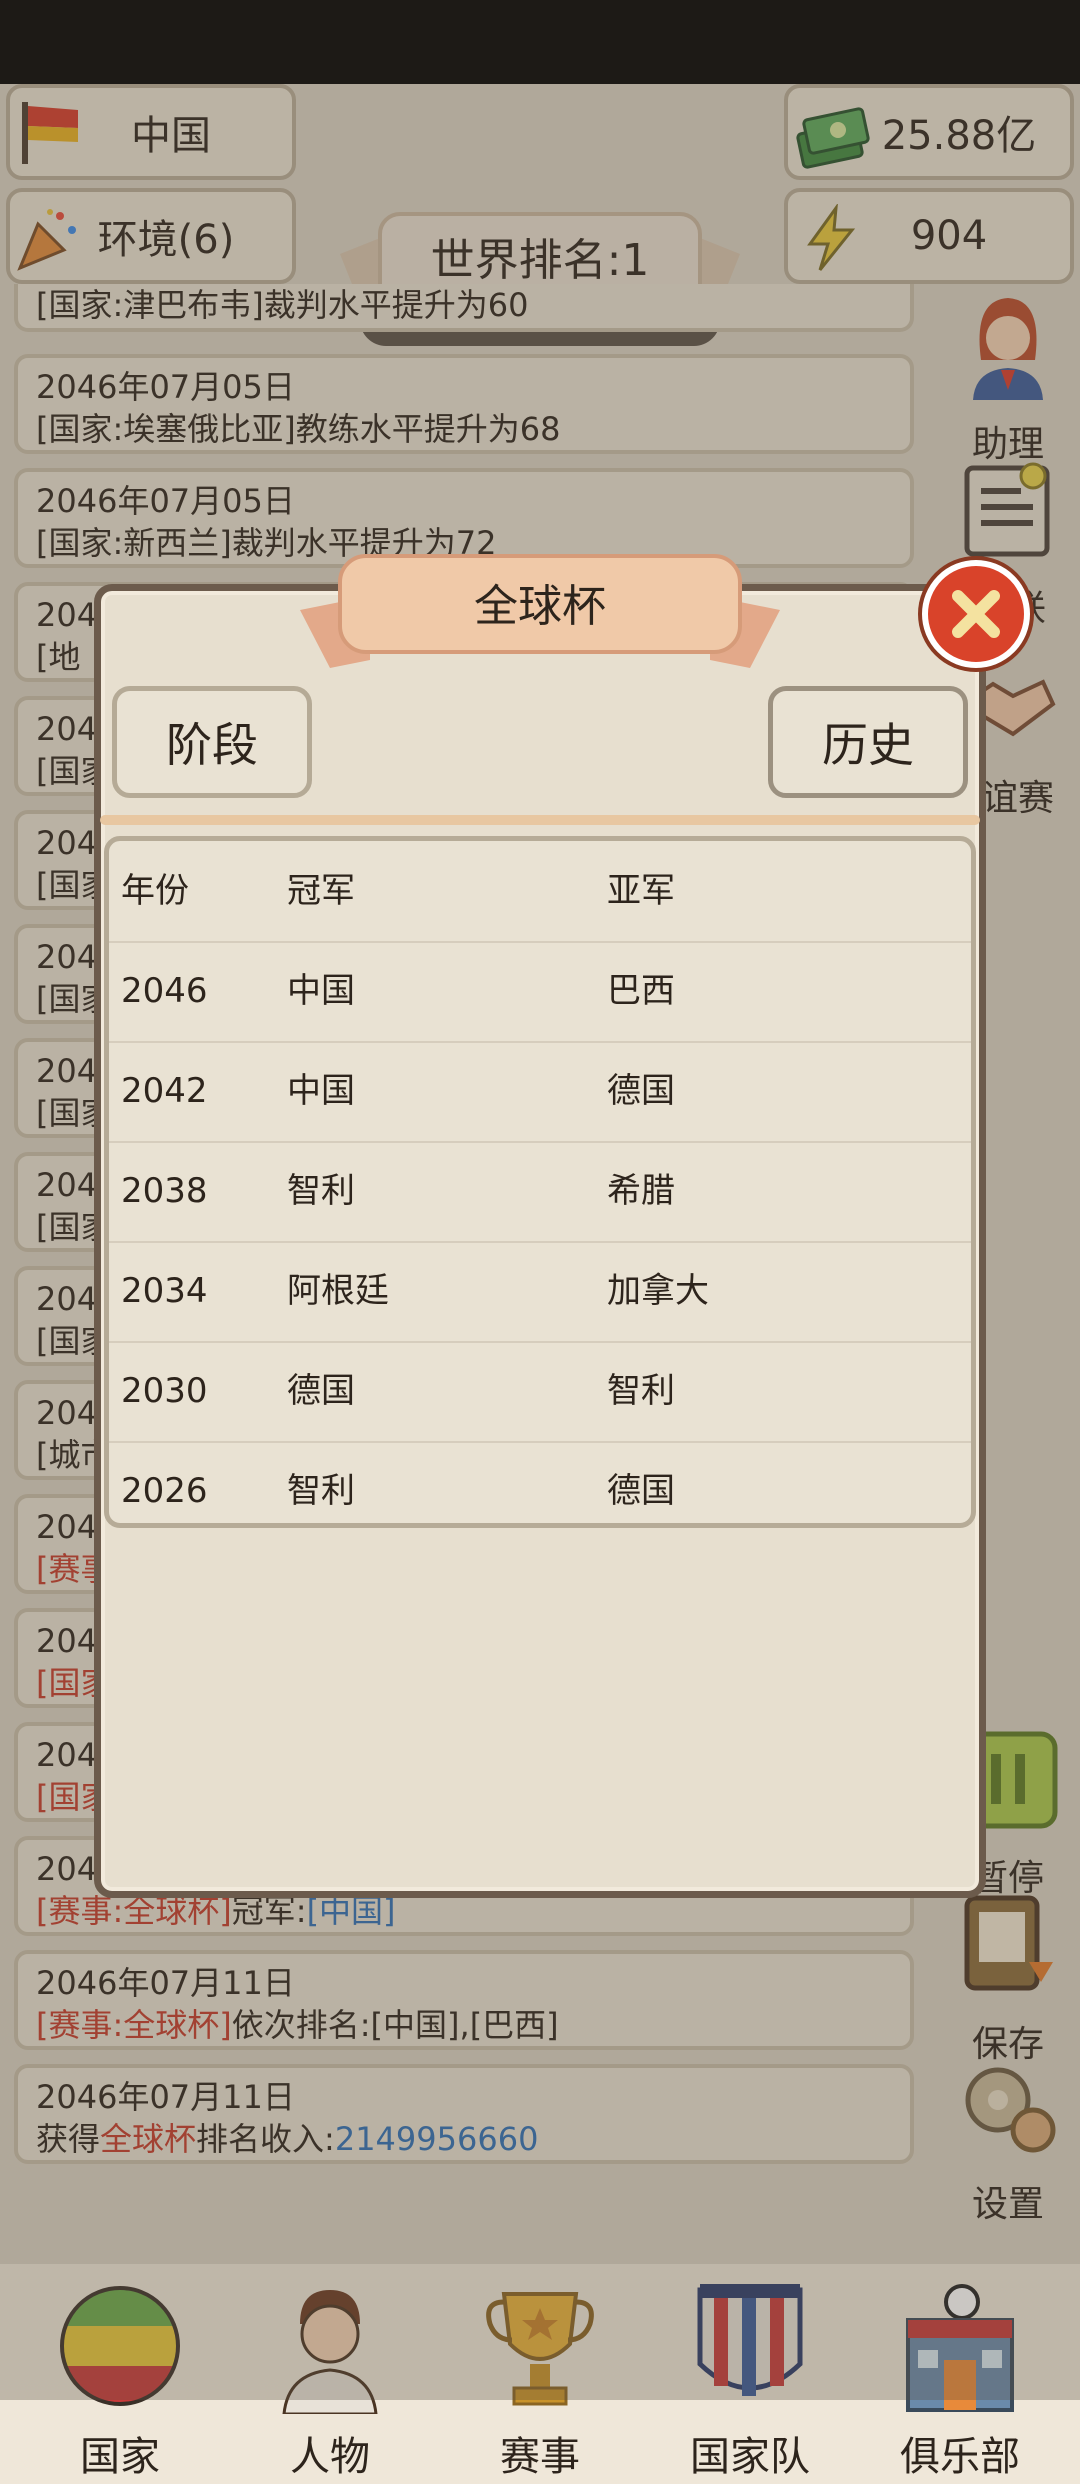  What do you see at coordinates (330, 2457) in the screenshot?
I see `nav-people-label: 人物` at bounding box center [330, 2457].